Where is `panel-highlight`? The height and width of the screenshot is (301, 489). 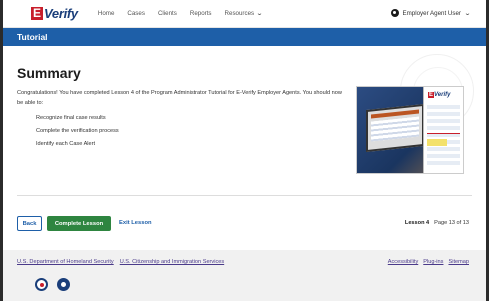
panel-highlight is located at coordinates (437, 142).